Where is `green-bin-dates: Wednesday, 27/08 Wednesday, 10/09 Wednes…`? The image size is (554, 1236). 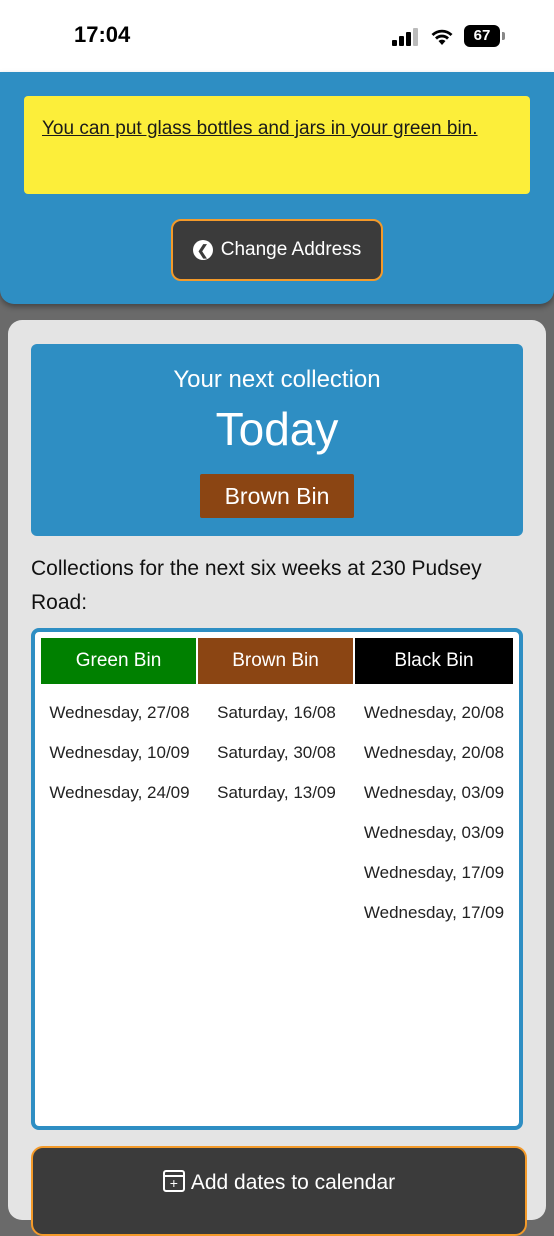
green-bin-dates: Wednesday, 27/08 Wednesday, 10/09 Wednes… is located at coordinates (119, 811).